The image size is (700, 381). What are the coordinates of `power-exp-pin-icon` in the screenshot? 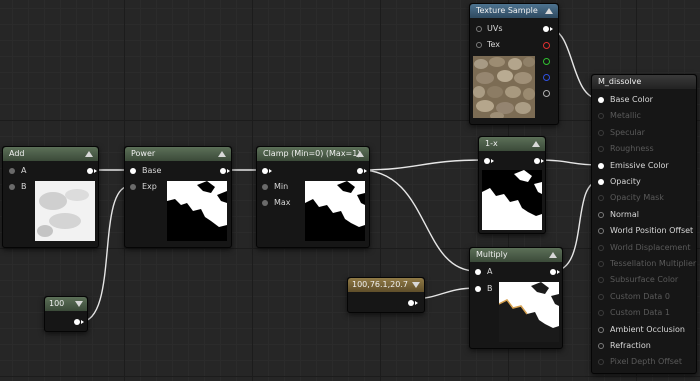 It's located at (133, 187).